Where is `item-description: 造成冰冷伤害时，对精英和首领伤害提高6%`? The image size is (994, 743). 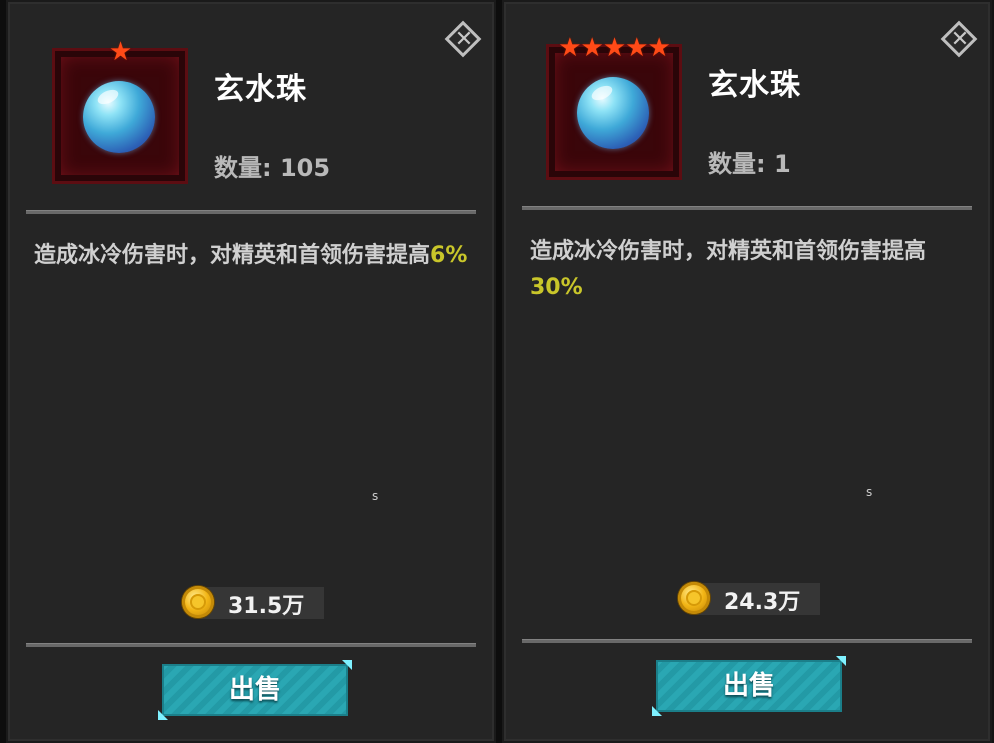
item-description: 造成冰冷伤害时，对精英和首领伤害提高6% is located at coordinates (254, 256).